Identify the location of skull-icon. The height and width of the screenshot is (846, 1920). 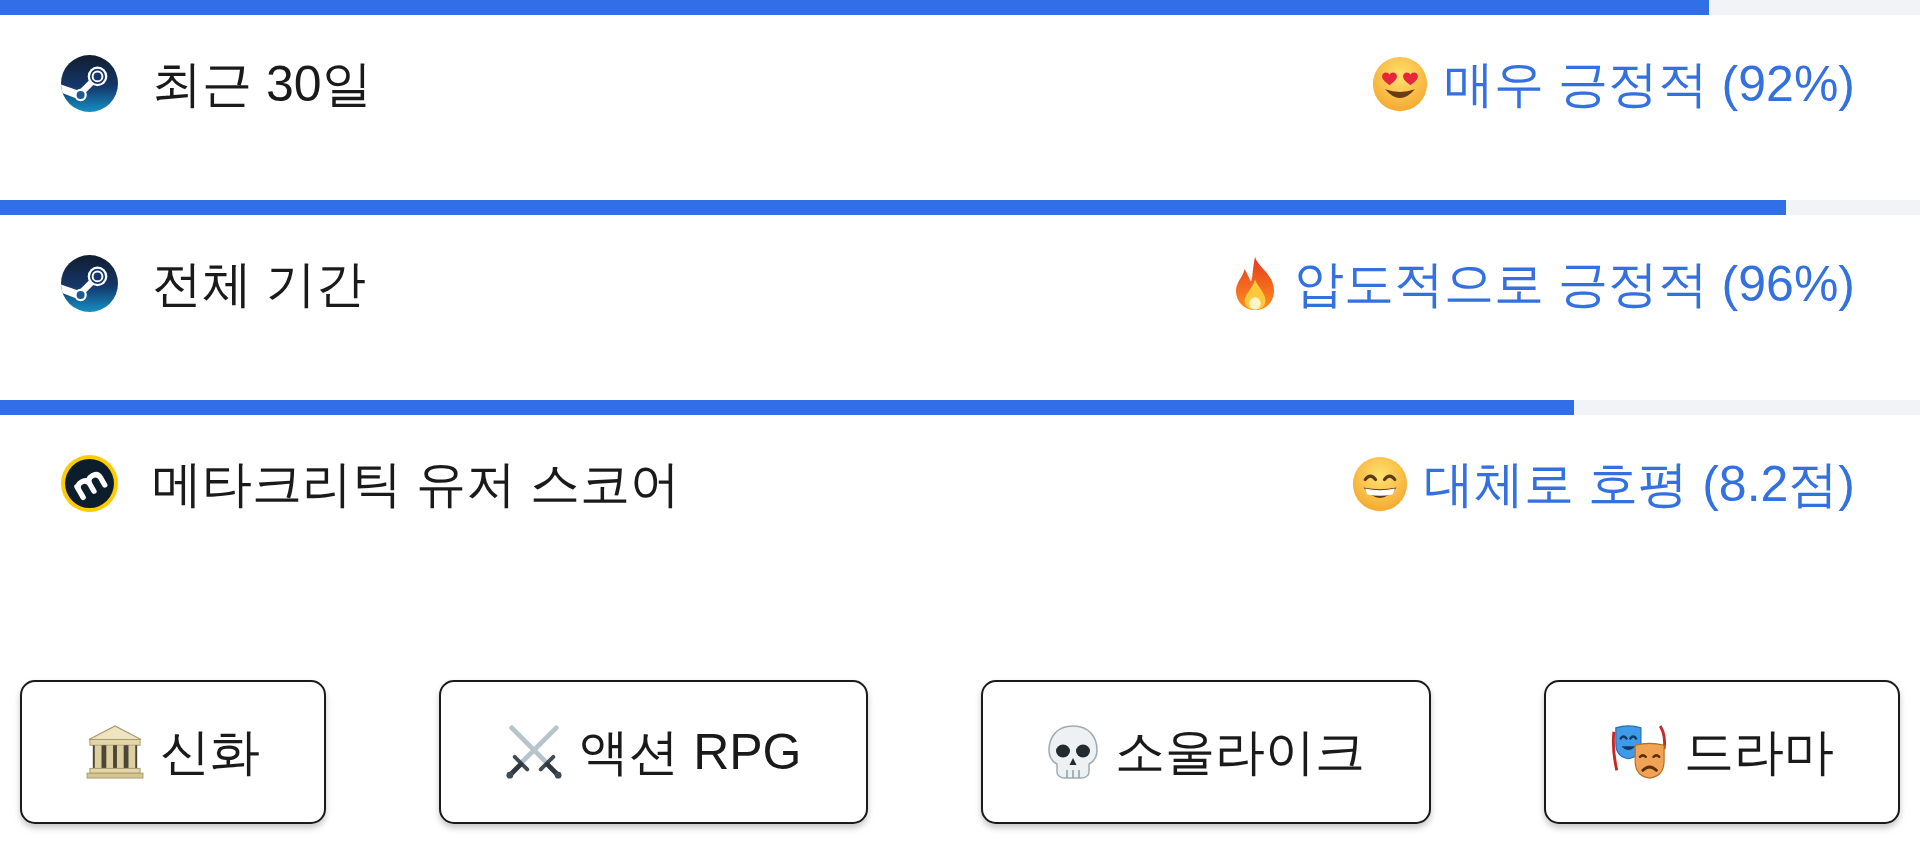
(1072, 752).